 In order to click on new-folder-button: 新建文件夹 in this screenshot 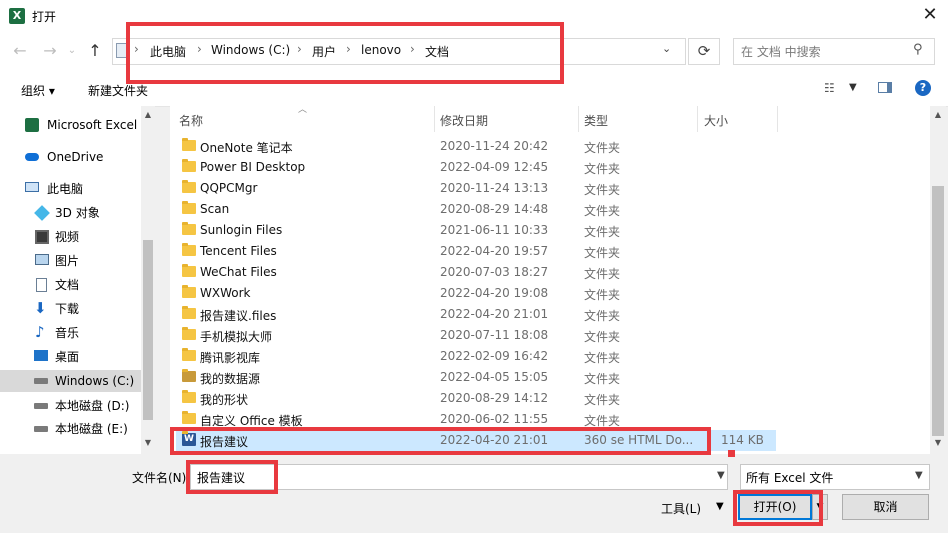, I will do `click(118, 90)`.